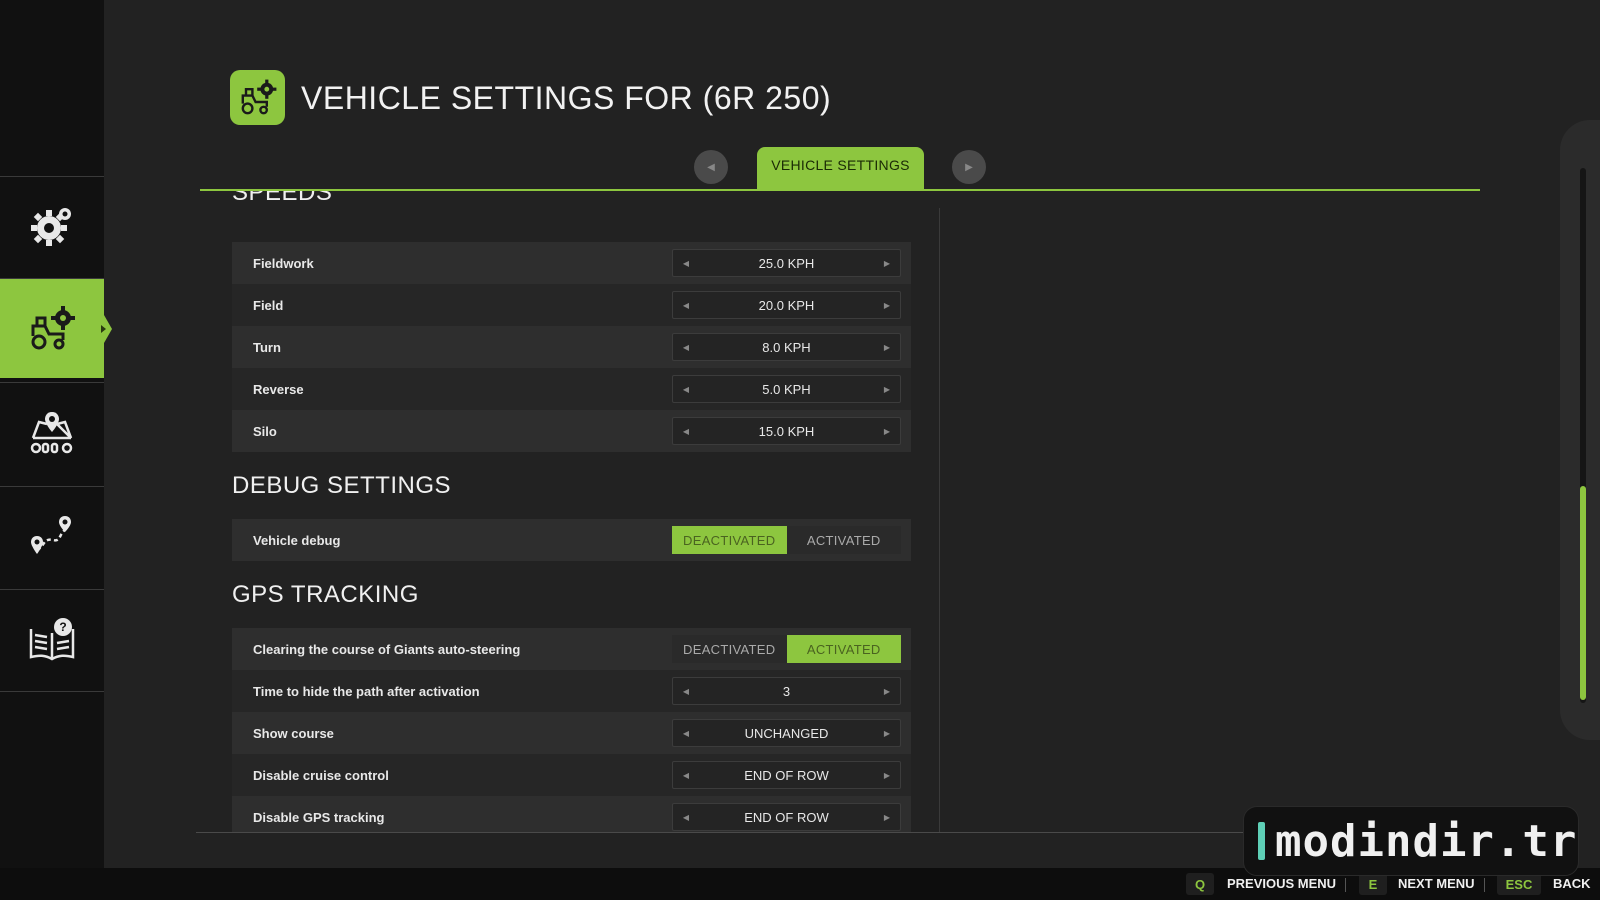 This screenshot has width=1600, height=900. I want to click on setting-label: Disable GPS tracking, so click(319, 817).